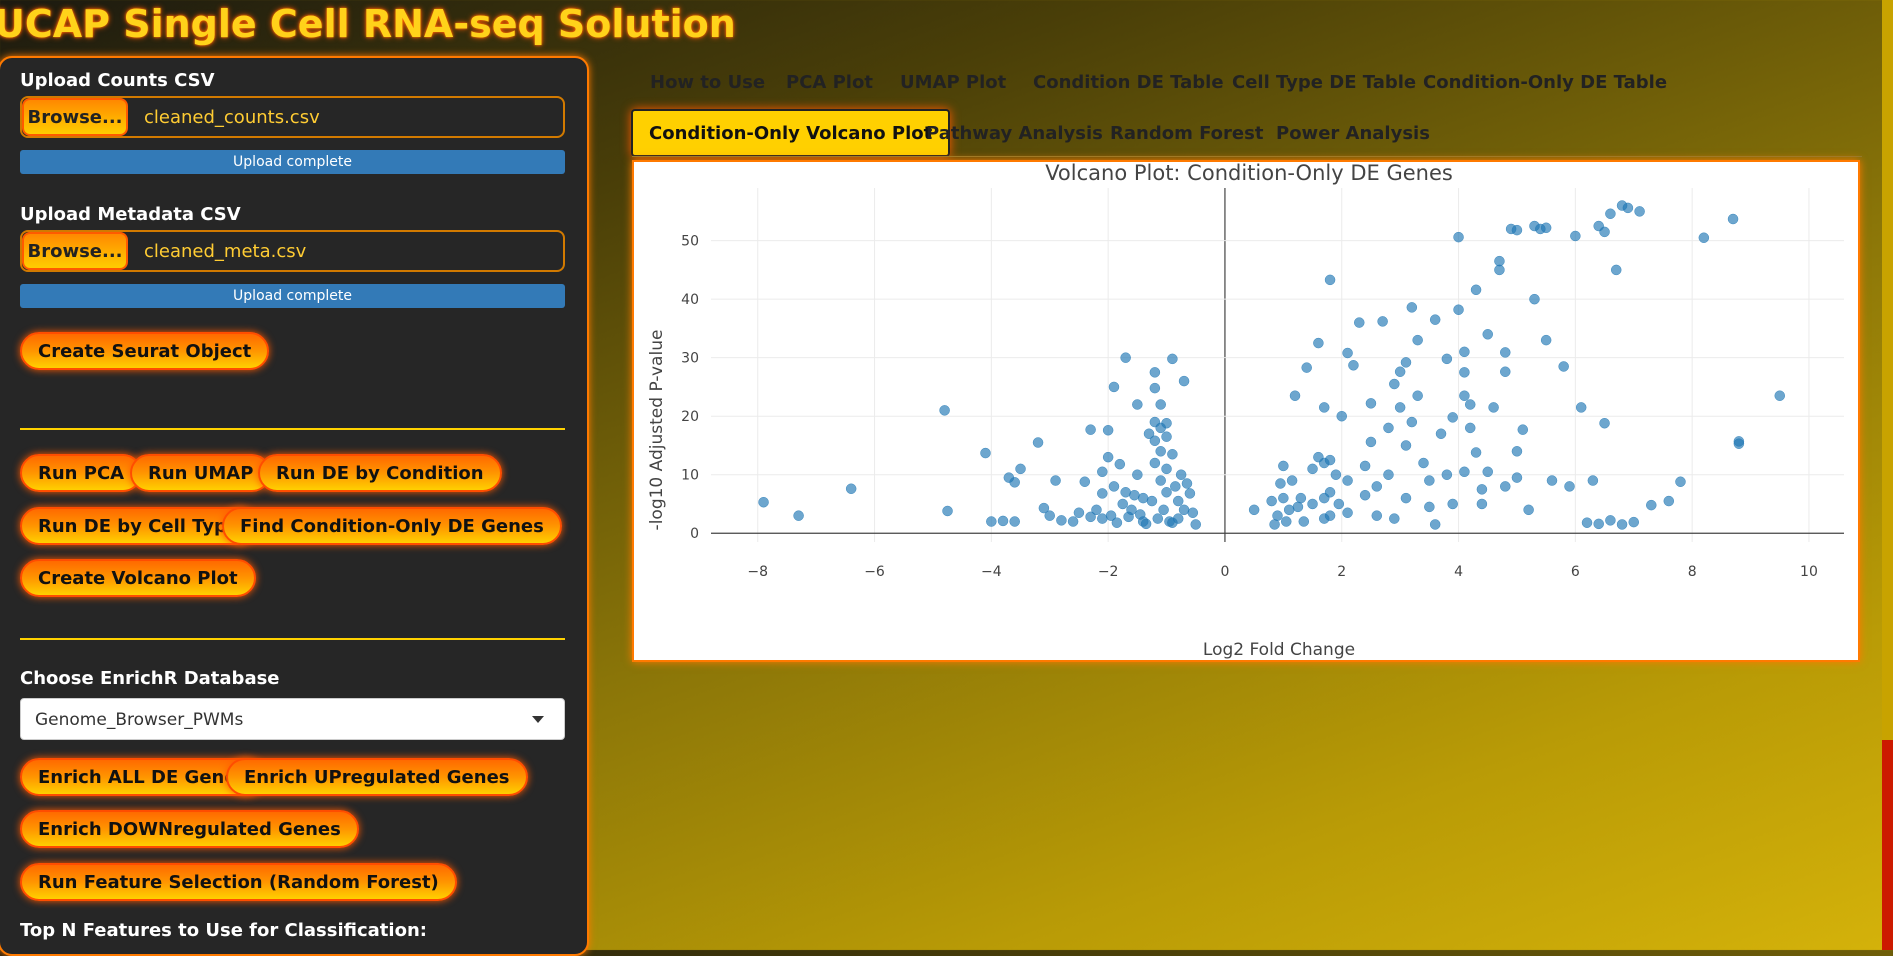  What do you see at coordinates (1324, 82) in the screenshot?
I see `tab-celltype-de-table: Cell Type DE Table` at bounding box center [1324, 82].